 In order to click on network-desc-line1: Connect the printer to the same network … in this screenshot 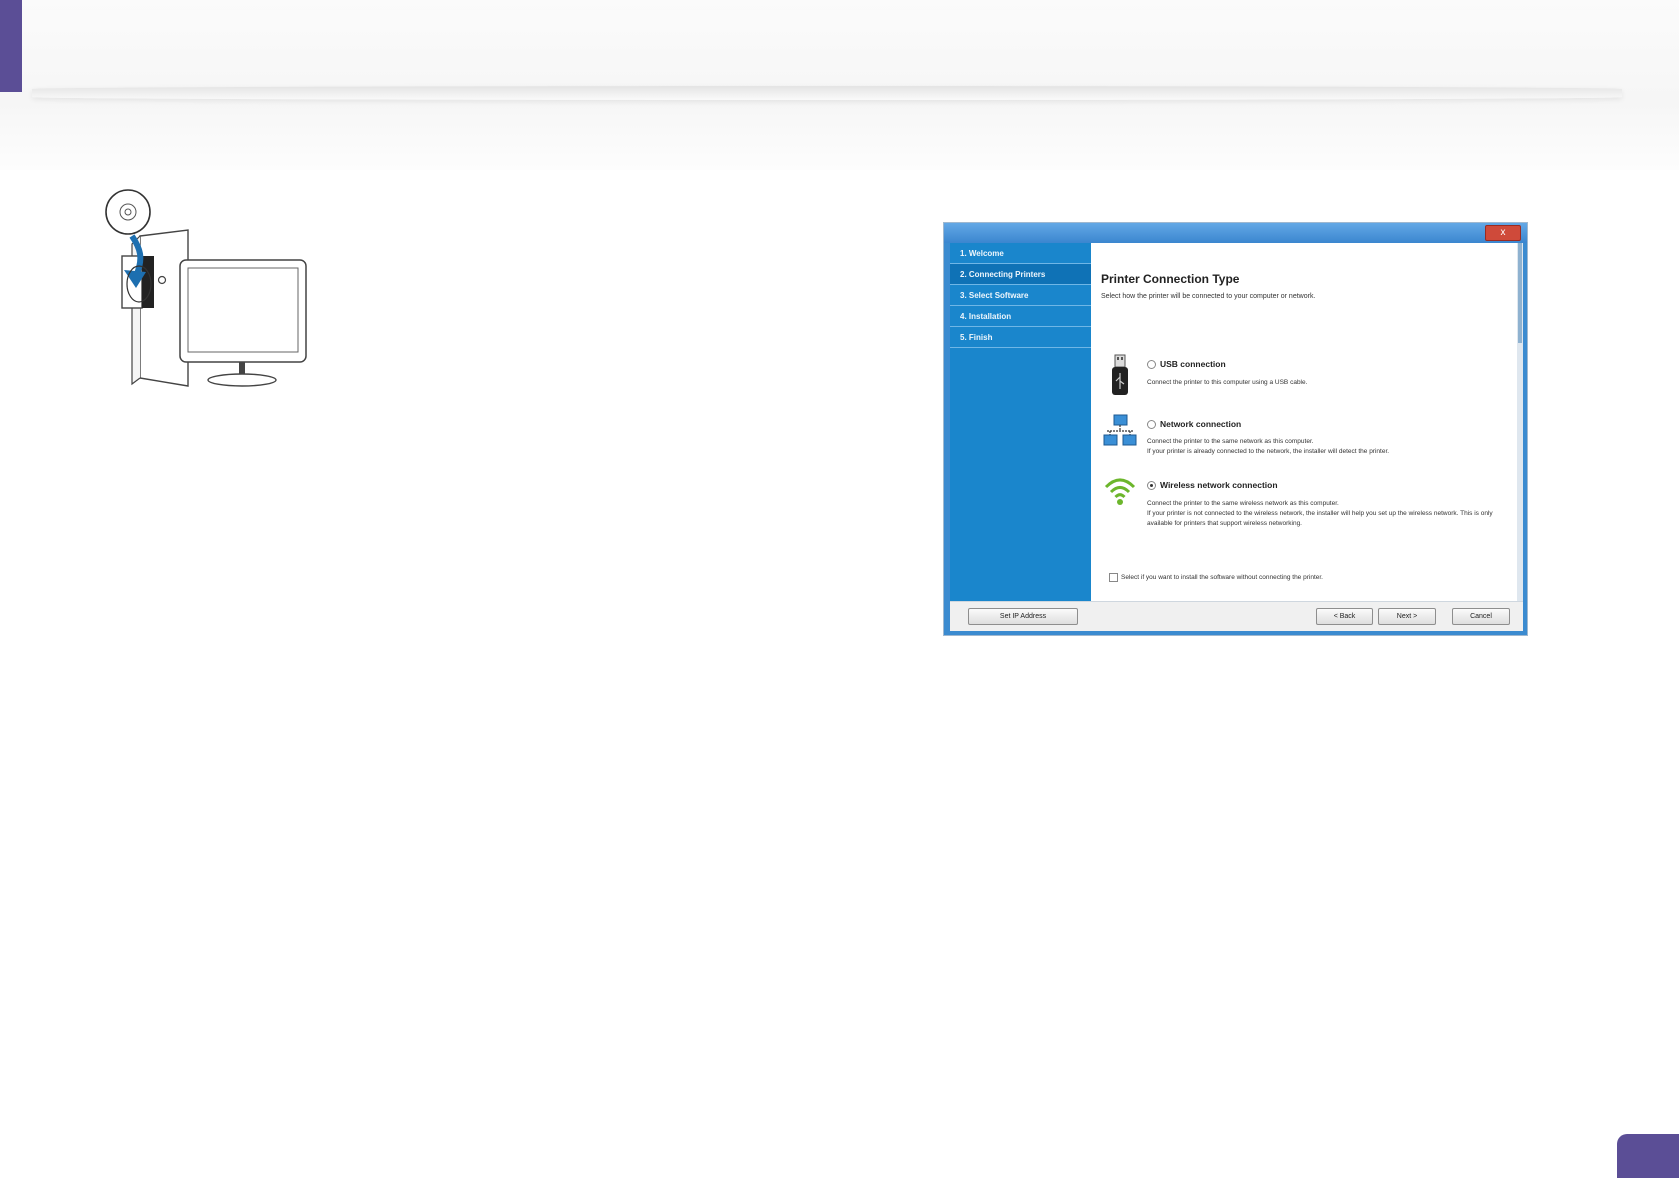, I will do `click(1230, 441)`.